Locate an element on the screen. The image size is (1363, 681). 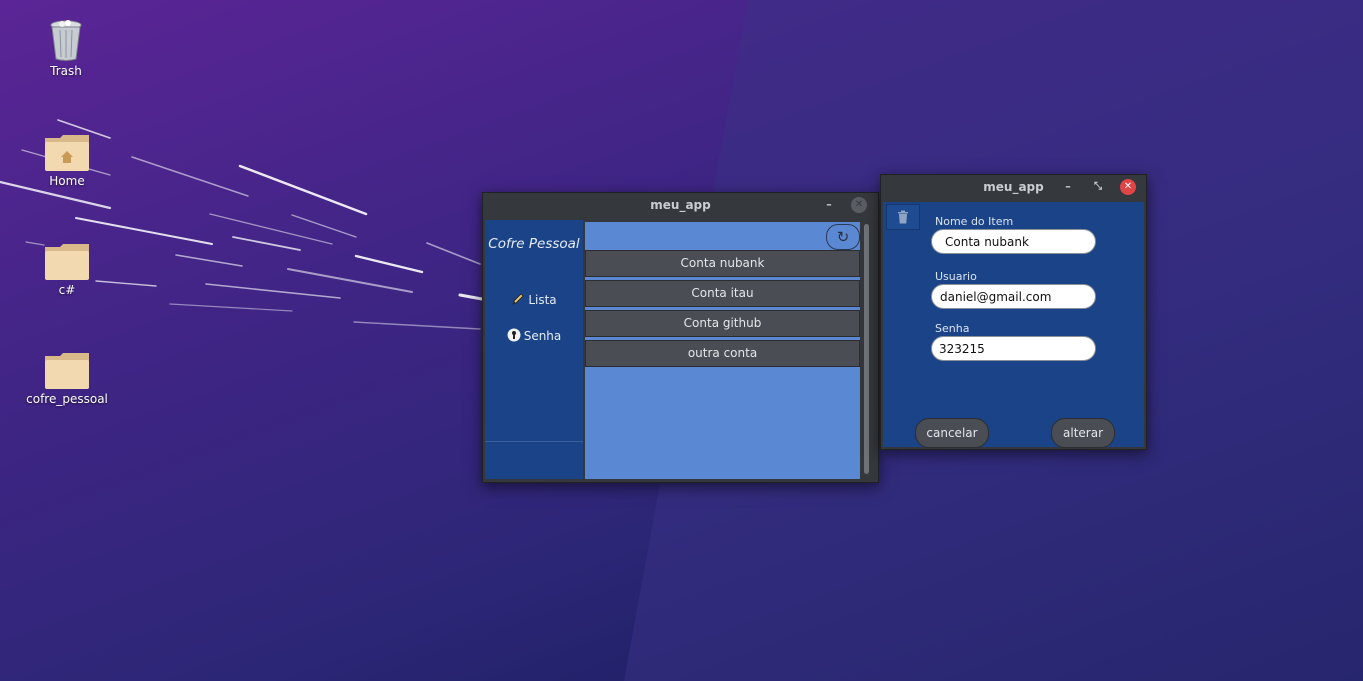
desktop-icon-csharp: c# is located at coordinates (67, 270).